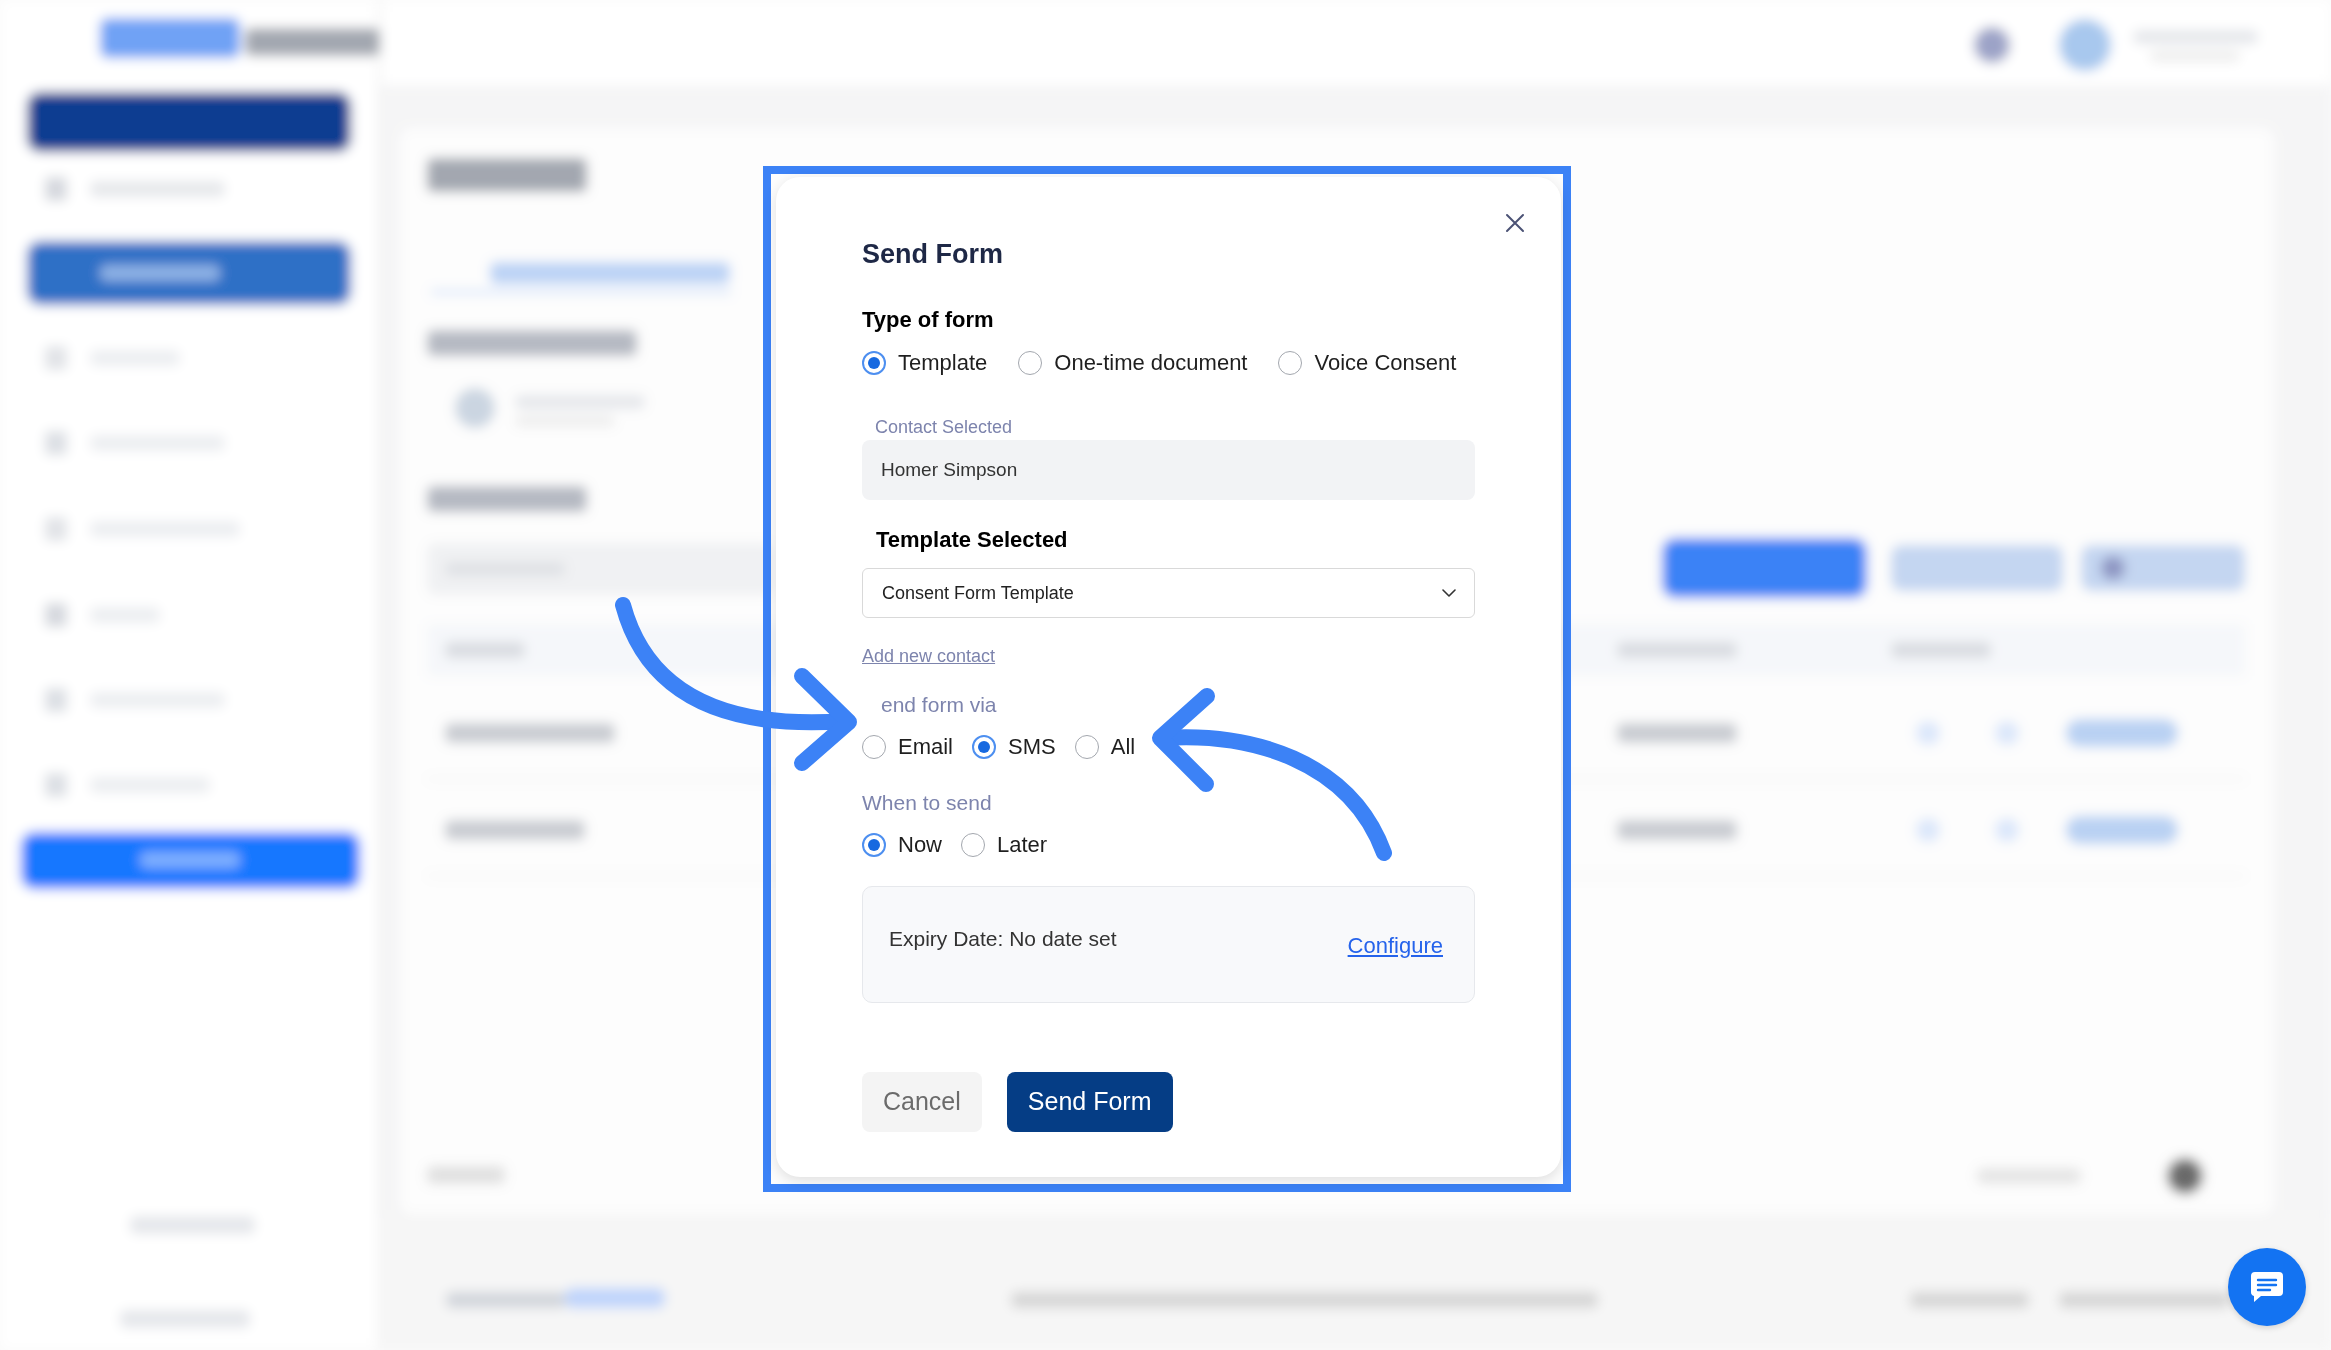 Image resolution: width=2331 pixels, height=1350 pixels. Describe the element at coordinates (2267, 1287) in the screenshot. I see `chat-icon` at that location.